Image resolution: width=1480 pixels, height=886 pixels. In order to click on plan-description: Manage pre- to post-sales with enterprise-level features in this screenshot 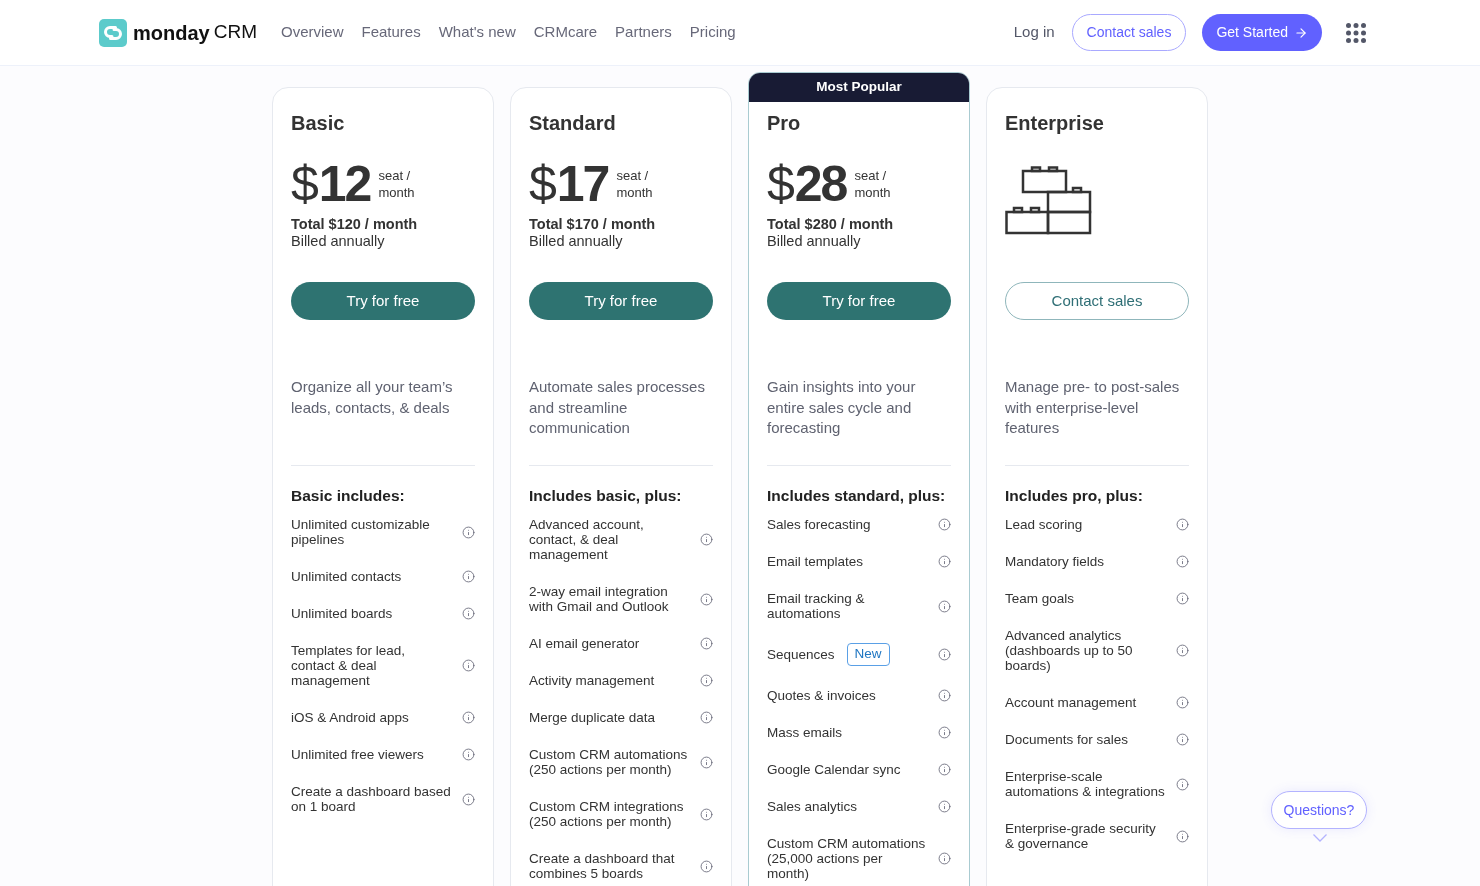, I will do `click(1093, 407)`.